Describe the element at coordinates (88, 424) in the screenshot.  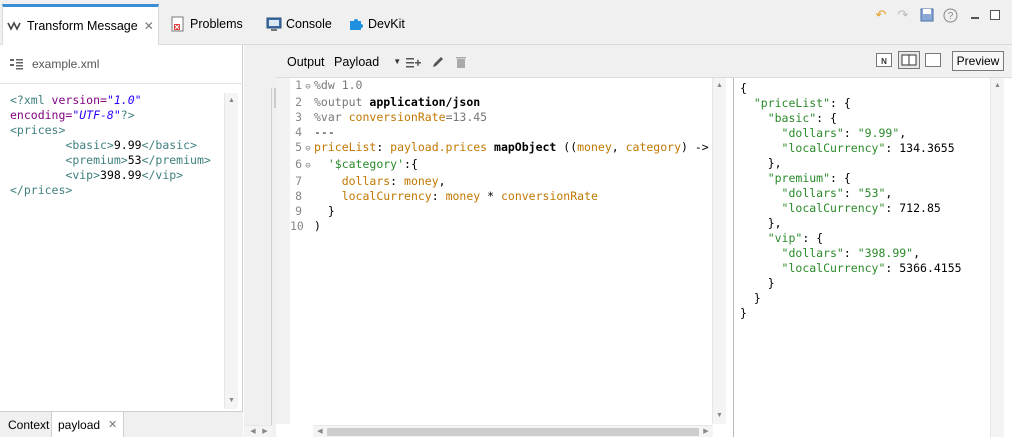
I see `tab-payload: payload ✕` at that location.